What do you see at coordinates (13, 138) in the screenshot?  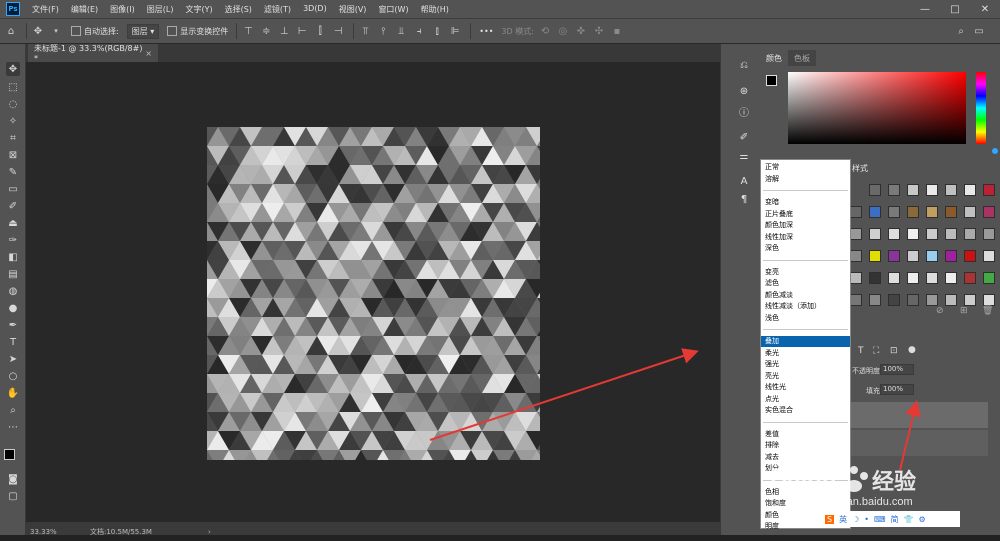 I see `crop-tool-icon: ⌗` at bounding box center [13, 138].